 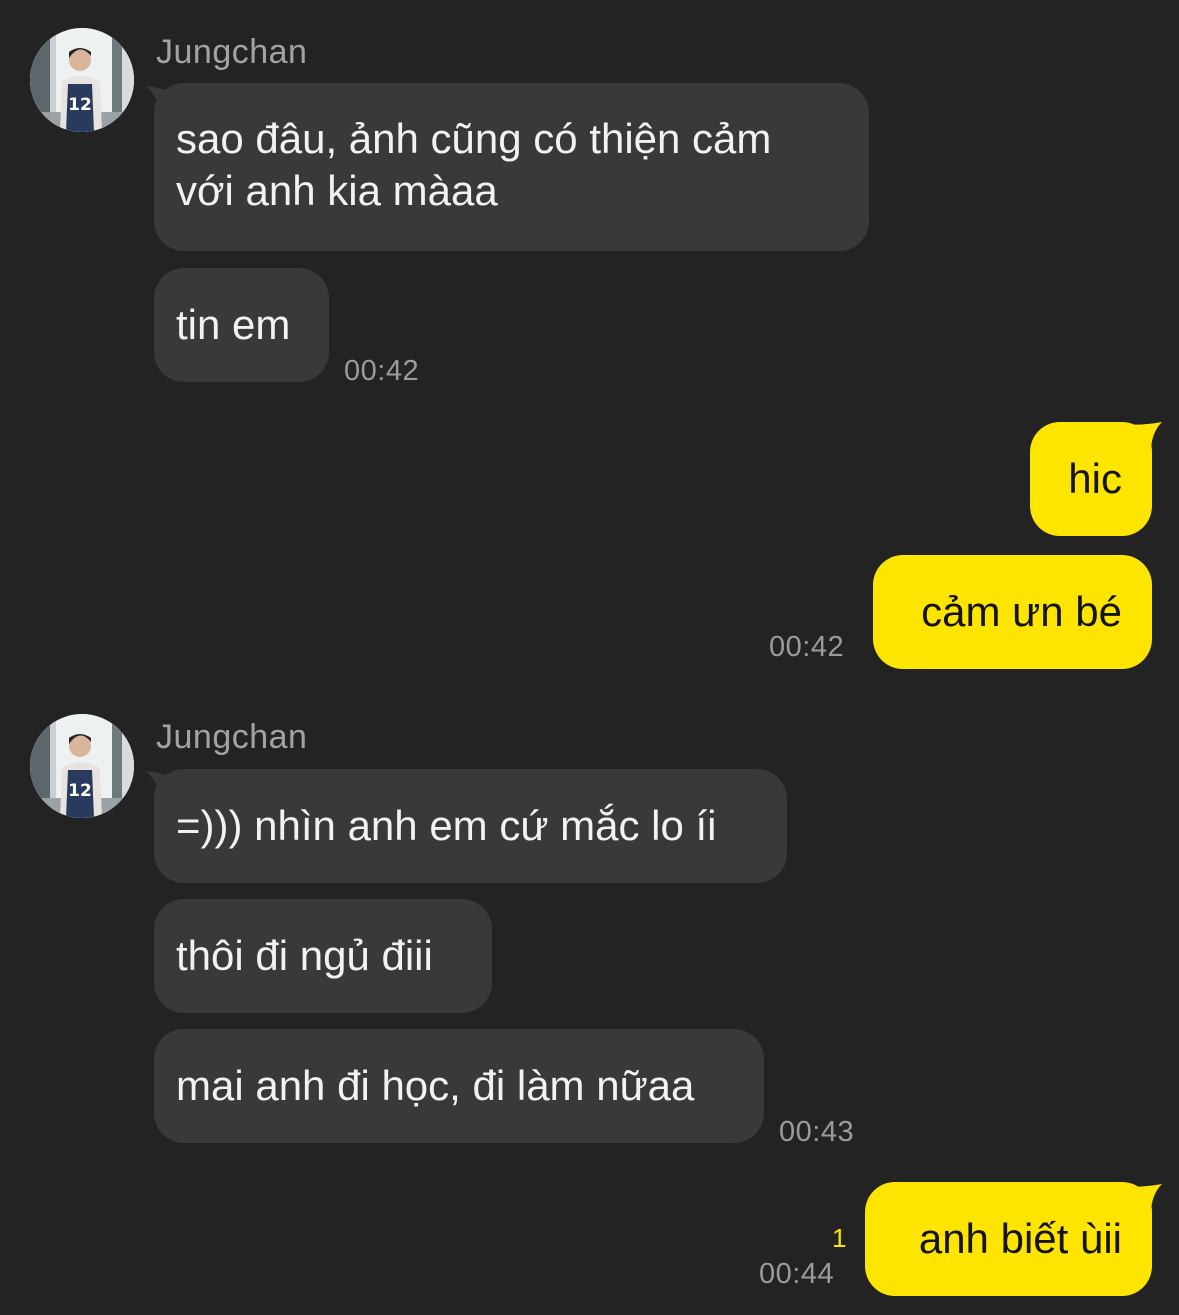 I want to click on message-bubble: anh biết ùii, so click(x=1008, y=1239).